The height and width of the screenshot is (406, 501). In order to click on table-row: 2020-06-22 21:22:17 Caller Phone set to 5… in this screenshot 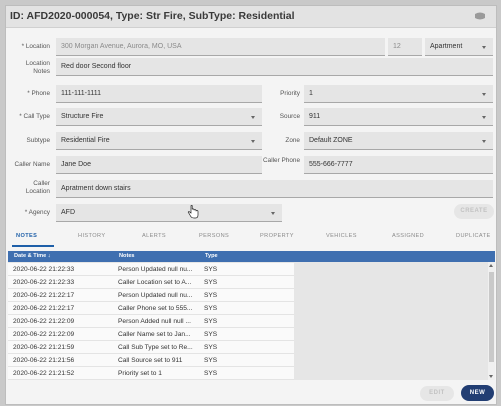, I will do `click(151, 308)`.